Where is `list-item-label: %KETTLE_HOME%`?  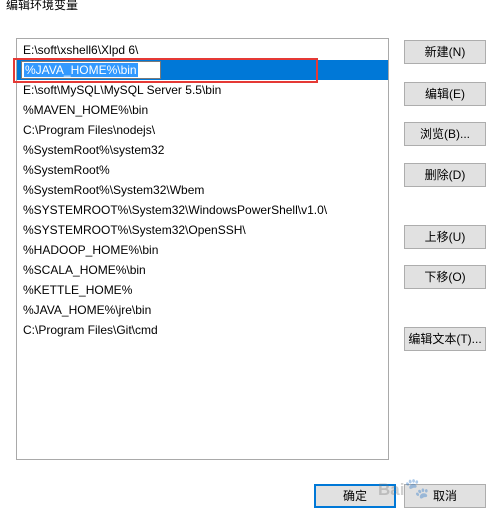
list-item-label: %KETTLE_HOME% is located at coordinates (78, 290).